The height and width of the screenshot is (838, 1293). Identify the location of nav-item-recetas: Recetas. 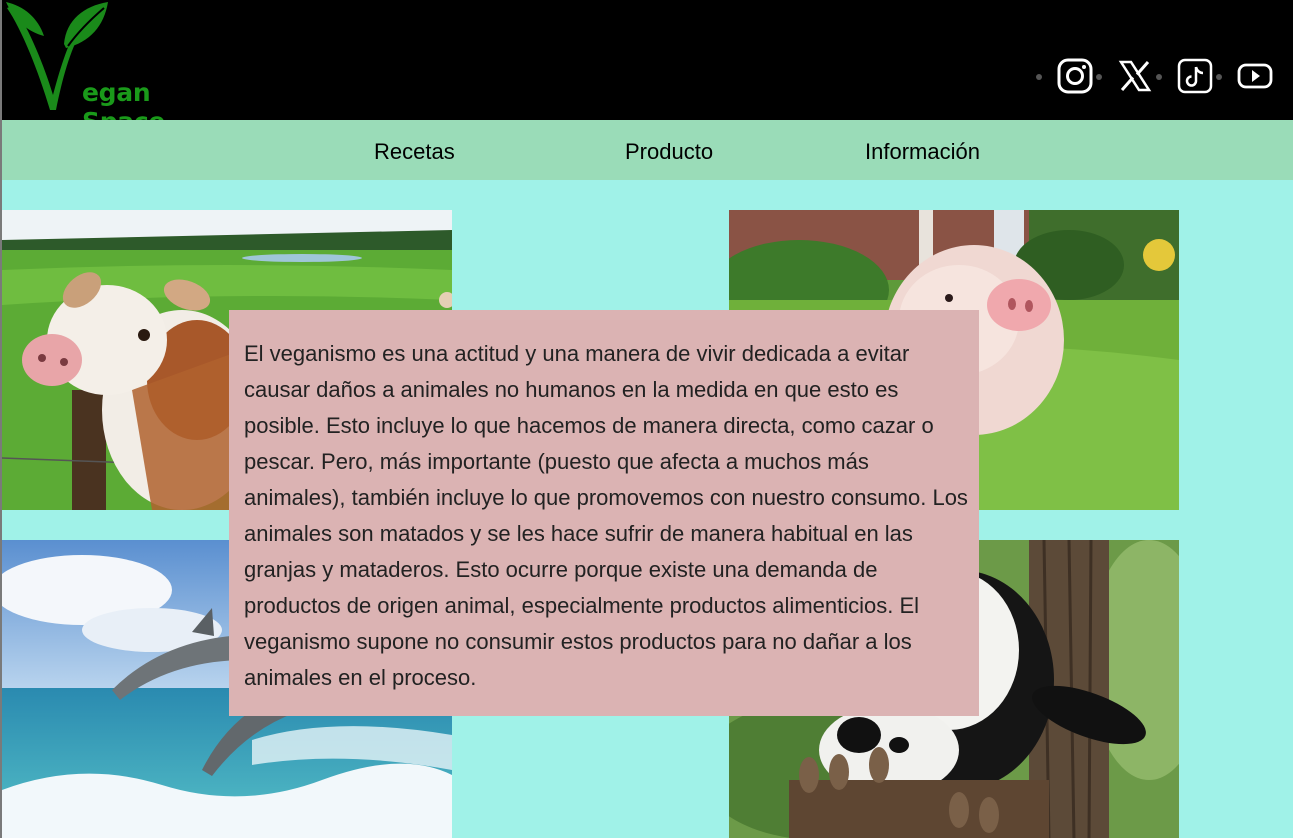
(414, 152).